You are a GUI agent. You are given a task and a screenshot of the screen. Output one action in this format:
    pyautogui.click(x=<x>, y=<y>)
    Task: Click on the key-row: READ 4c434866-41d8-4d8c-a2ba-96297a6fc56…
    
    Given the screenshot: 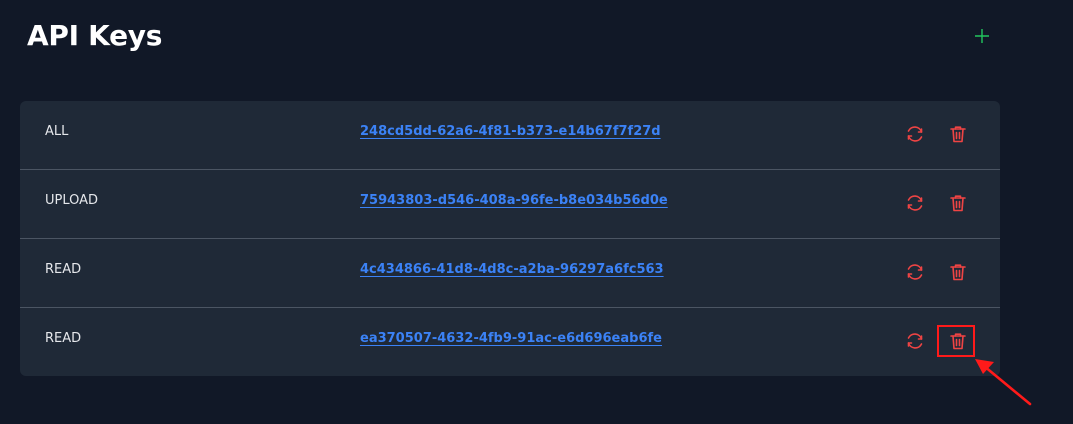 What is the action you would take?
    pyautogui.click(x=510, y=273)
    